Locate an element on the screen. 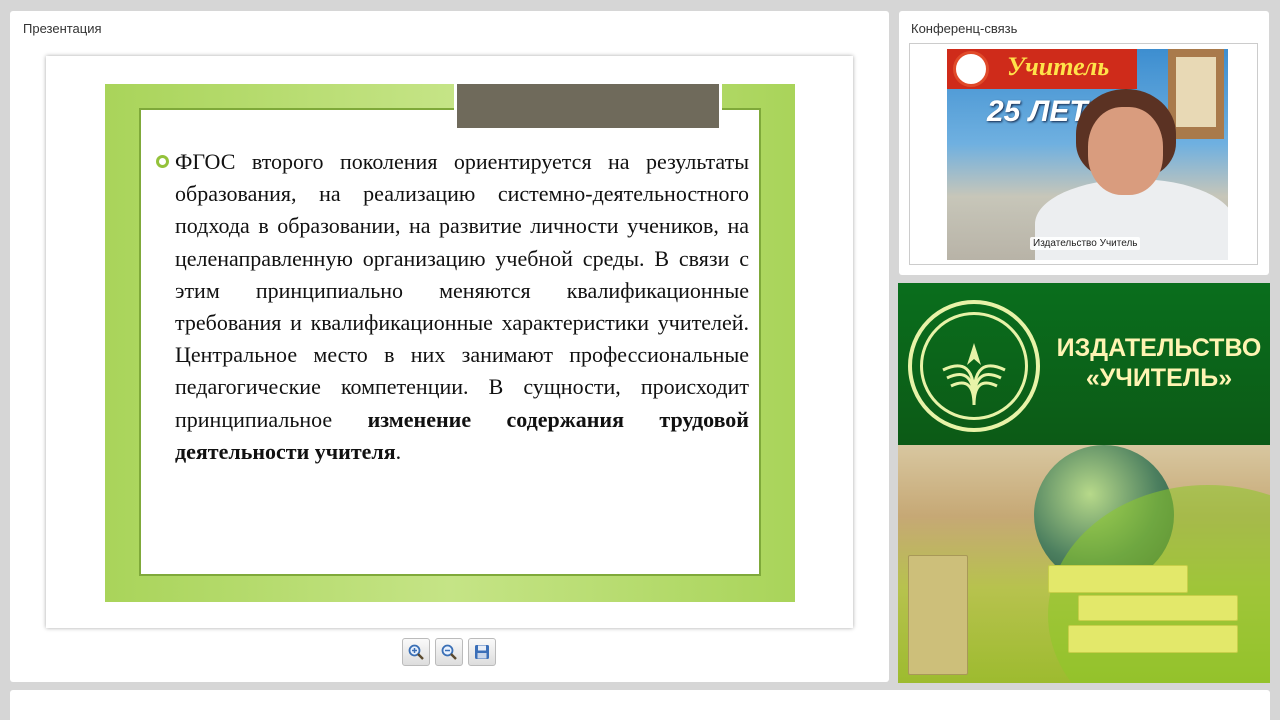  save-button is located at coordinates (482, 652).